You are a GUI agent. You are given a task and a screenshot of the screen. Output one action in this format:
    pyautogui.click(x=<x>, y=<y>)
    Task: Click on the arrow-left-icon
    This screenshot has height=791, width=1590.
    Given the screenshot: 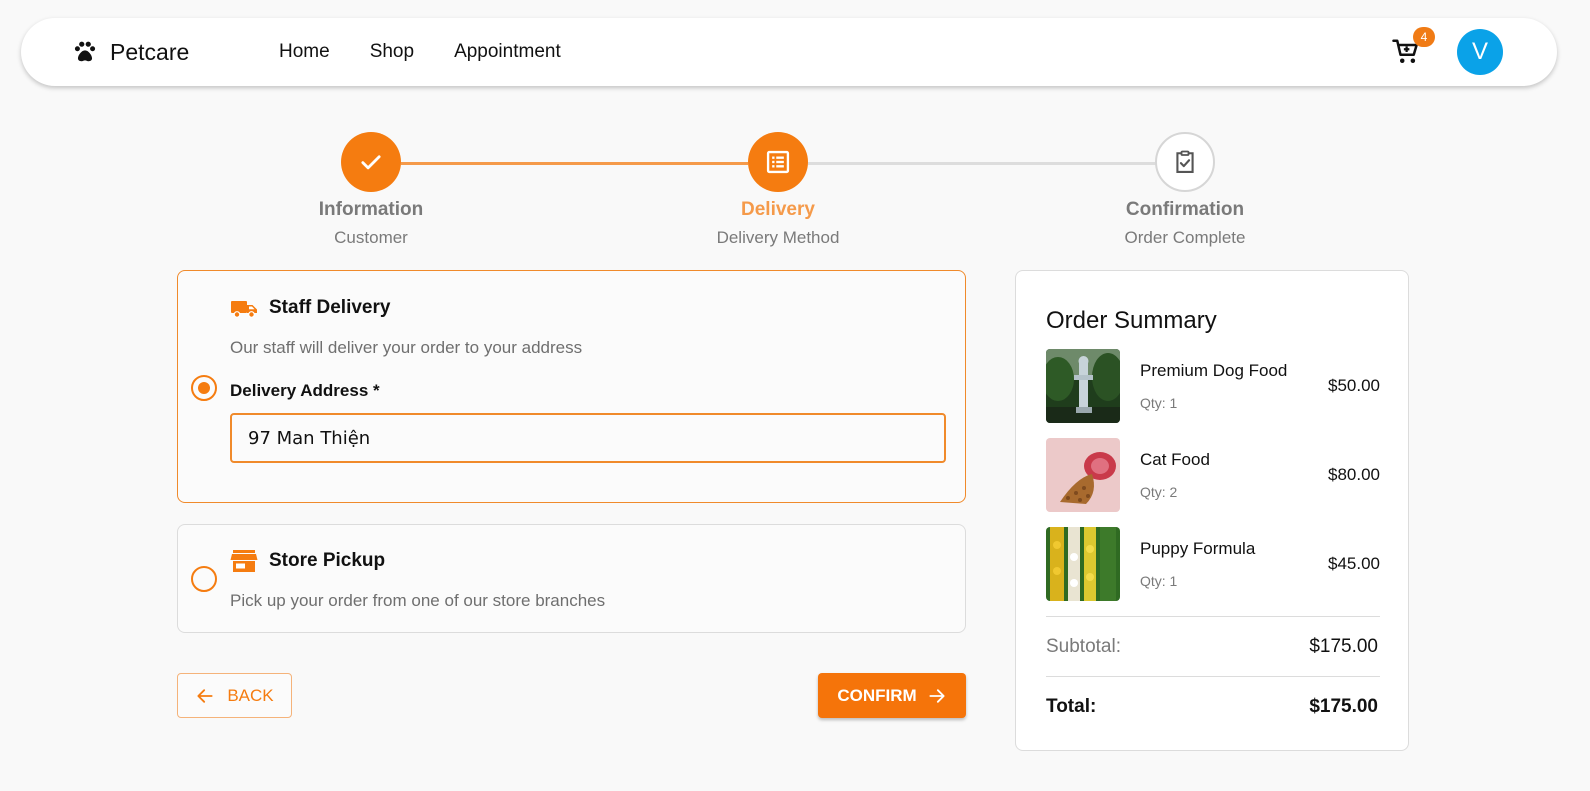 What is the action you would take?
    pyautogui.click(x=205, y=695)
    